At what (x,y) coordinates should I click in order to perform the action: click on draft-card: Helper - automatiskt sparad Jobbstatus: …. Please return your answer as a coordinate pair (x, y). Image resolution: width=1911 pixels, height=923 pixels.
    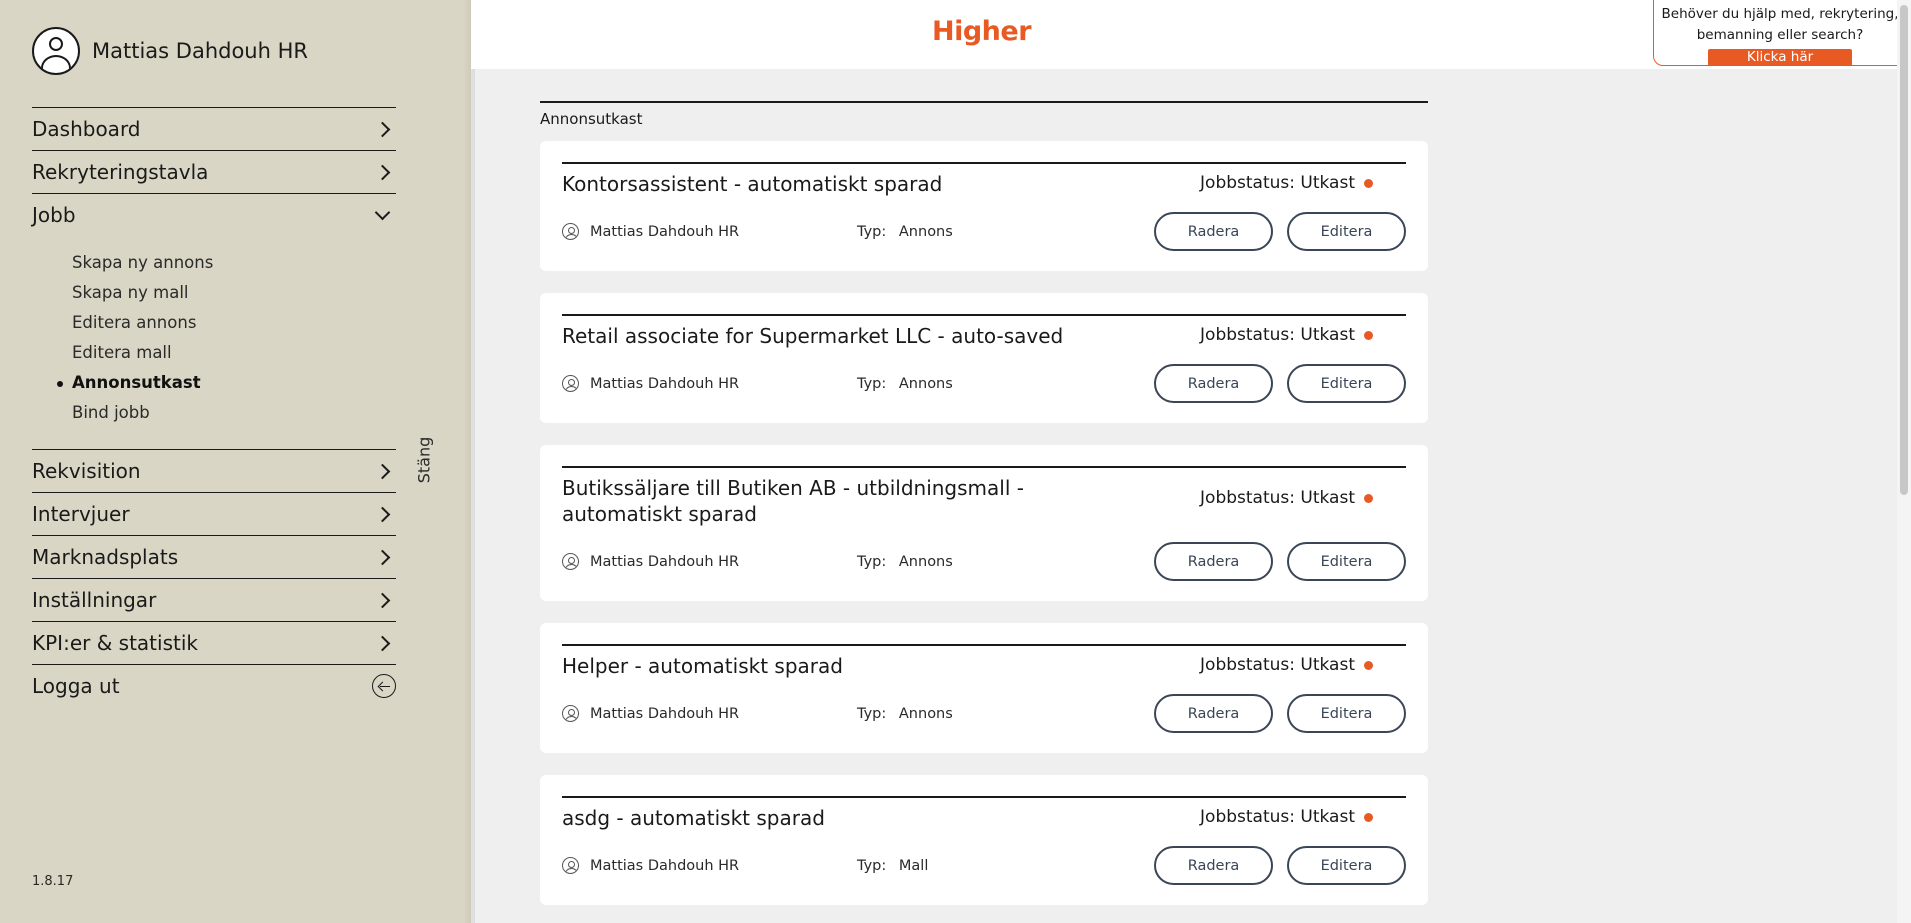
    Looking at the image, I should click on (984, 688).